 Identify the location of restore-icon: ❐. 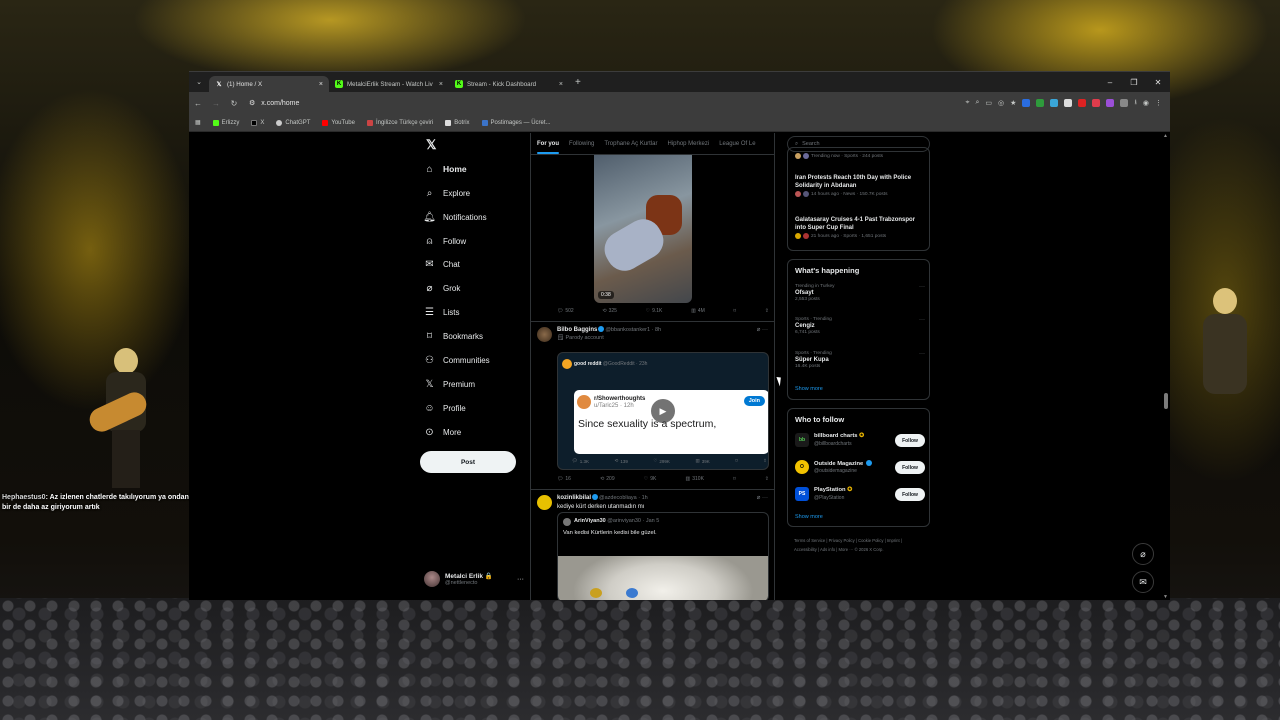
(1134, 82).